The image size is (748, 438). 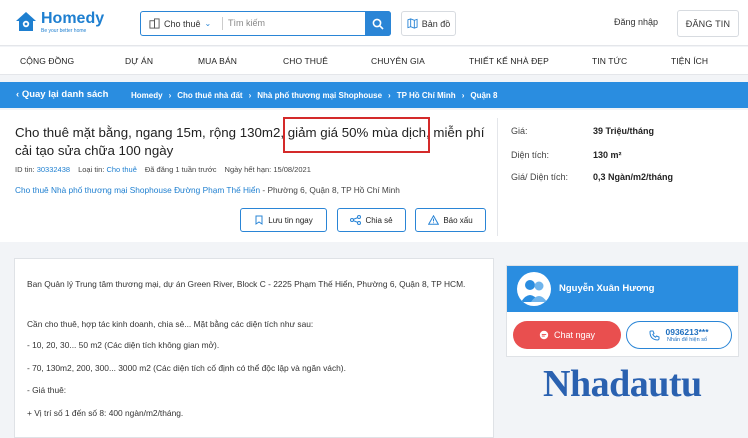 What do you see at coordinates (654, 335) in the screenshot?
I see `phone-icon` at bounding box center [654, 335].